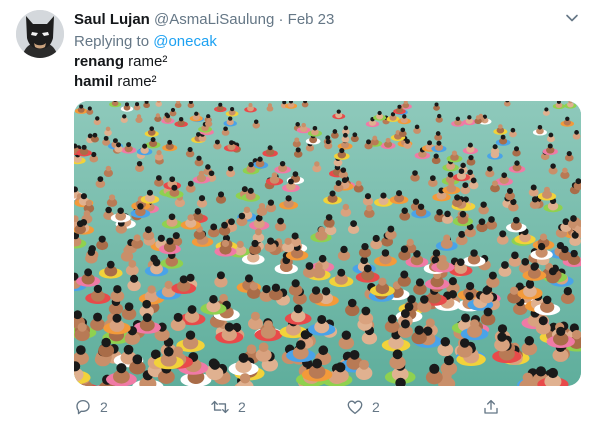  Describe the element at coordinates (311, 19) in the screenshot. I see `tweet-date: Feb 23` at that location.